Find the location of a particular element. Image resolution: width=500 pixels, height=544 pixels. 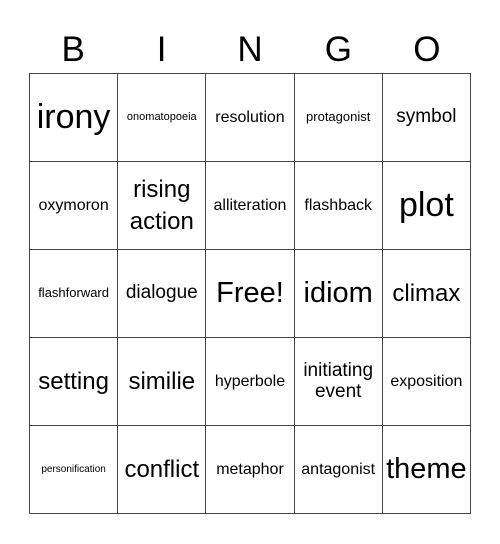

bingo-cell: protagonist is located at coordinates (338, 118).